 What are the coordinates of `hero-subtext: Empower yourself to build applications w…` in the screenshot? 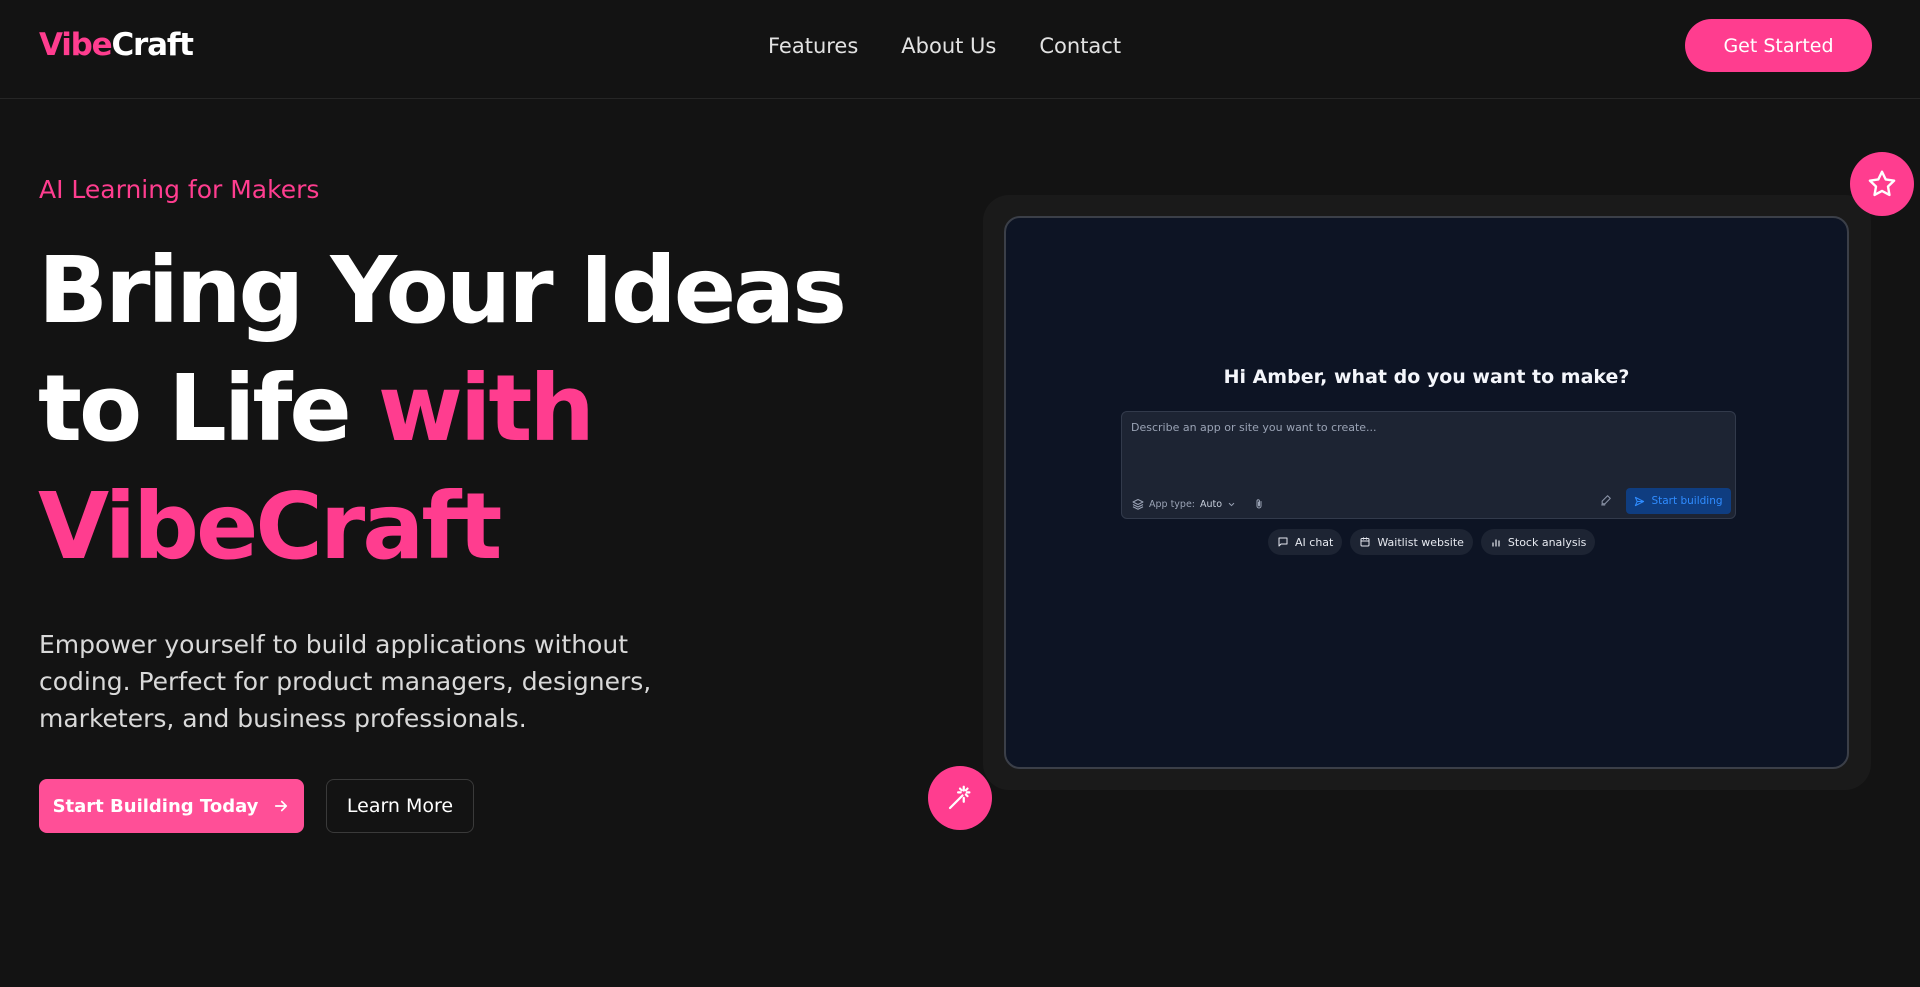 It's located at (345, 681).